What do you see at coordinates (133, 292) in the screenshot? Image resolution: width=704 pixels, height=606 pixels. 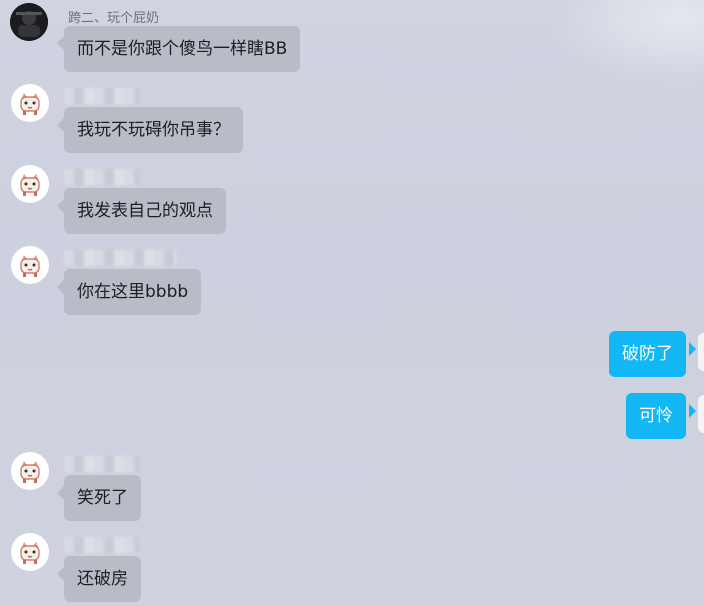 I see `message-bubble: 你在这里bbbb` at bounding box center [133, 292].